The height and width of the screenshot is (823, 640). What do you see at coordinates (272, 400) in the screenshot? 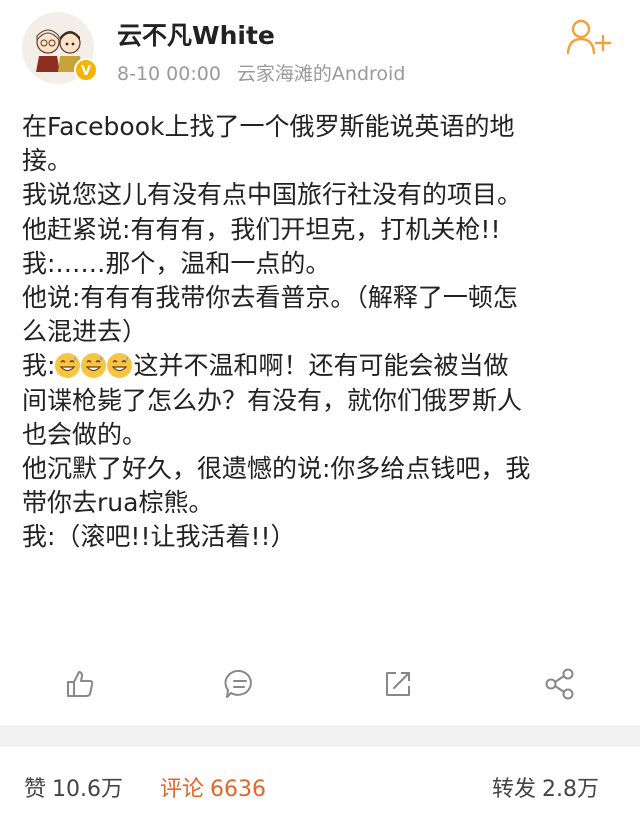
I see `post-line: 间谍枪毙了怎么办？有没有，就你们俄罗斯人` at bounding box center [272, 400].